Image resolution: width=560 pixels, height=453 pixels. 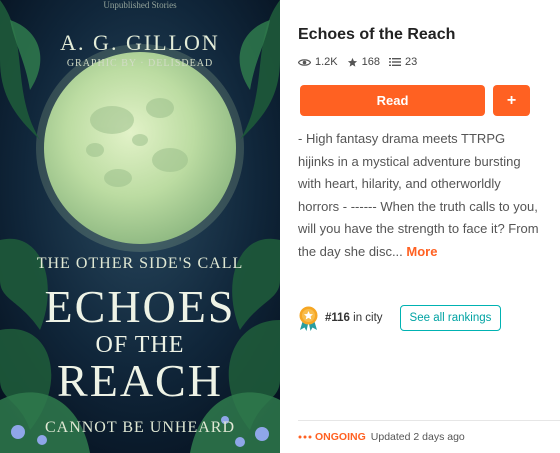 What do you see at coordinates (140, 263) in the screenshot?
I see `cover-subtitle: THE OTHER SIDE'S CALL` at bounding box center [140, 263].